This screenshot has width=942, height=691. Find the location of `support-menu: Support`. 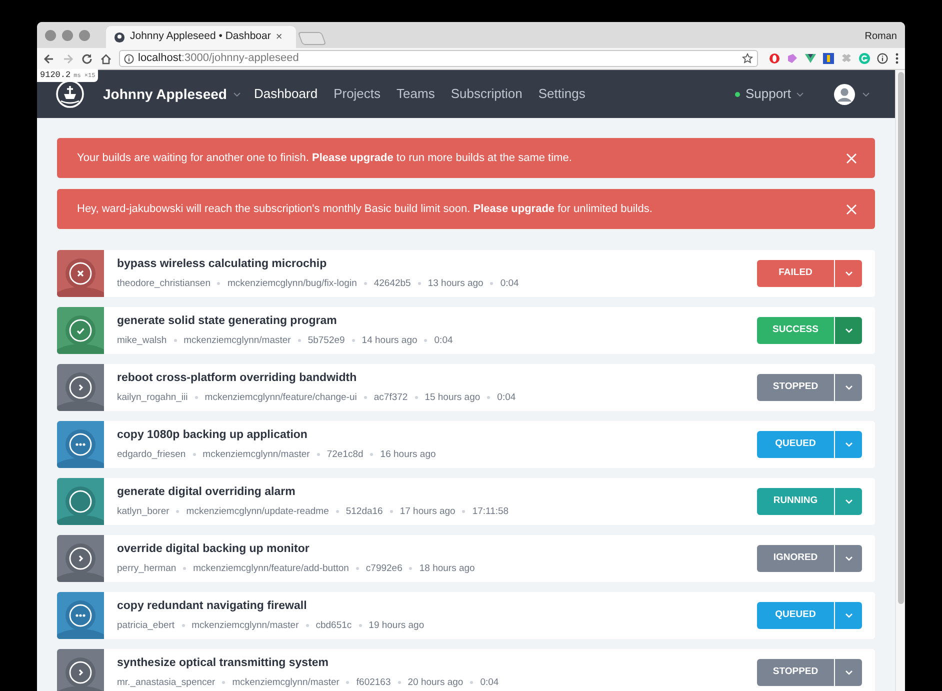

support-menu: Support is located at coordinates (769, 94).